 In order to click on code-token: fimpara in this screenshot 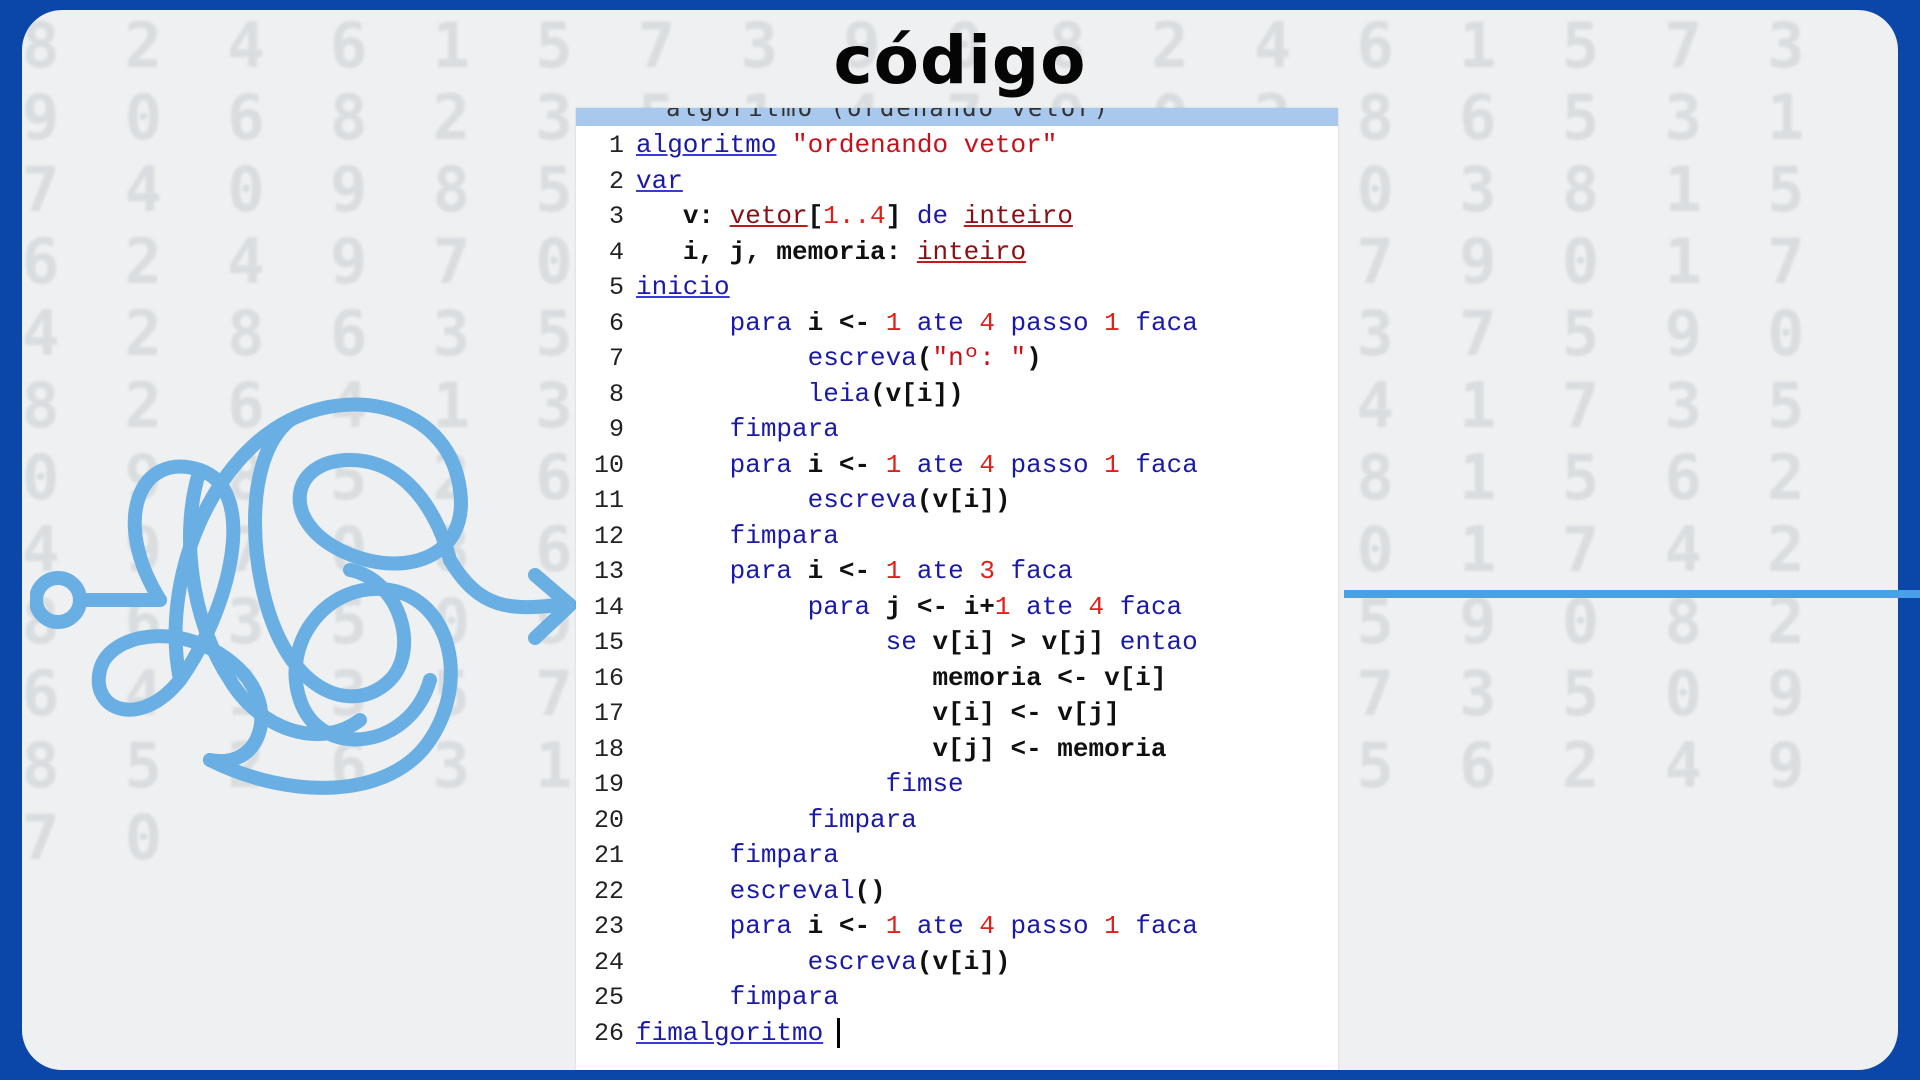, I will do `click(784, 855)`.